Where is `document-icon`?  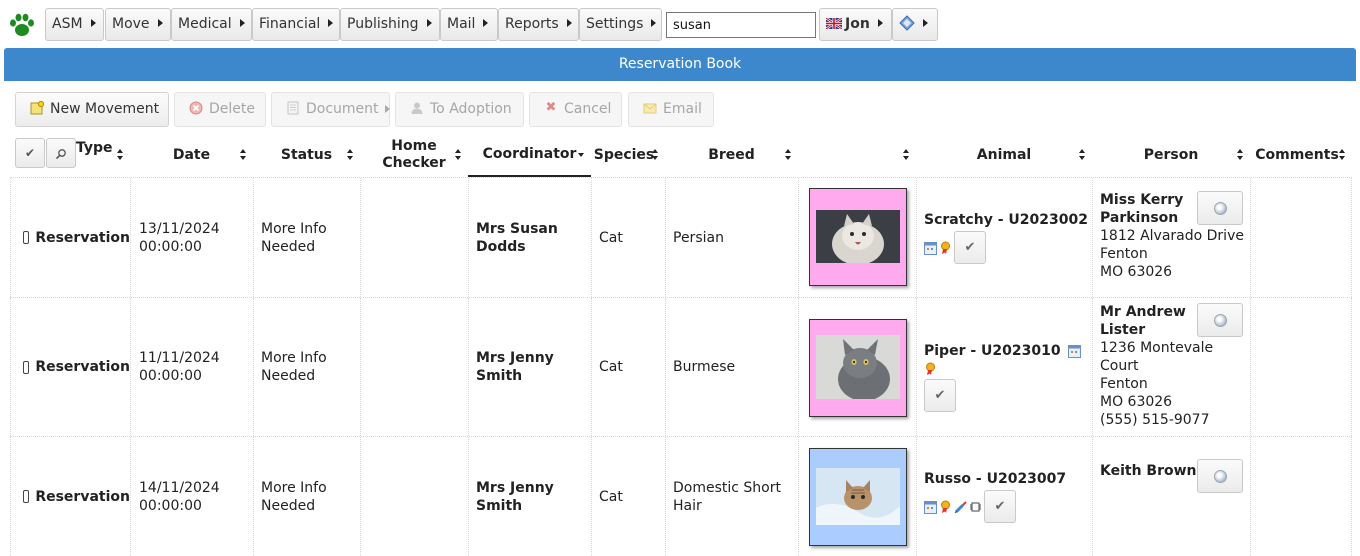 document-icon is located at coordinates (293, 108).